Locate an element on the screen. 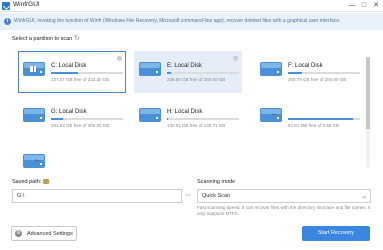  start-recovery-label: Start Recovery is located at coordinates (336, 233).